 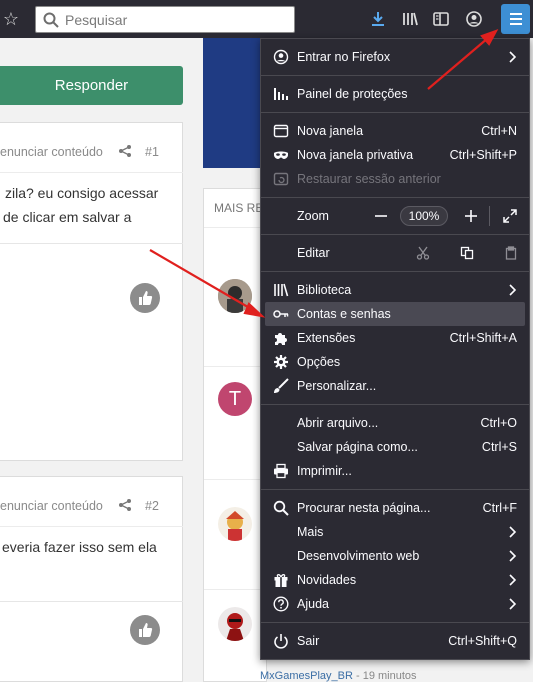 What do you see at coordinates (233, 103) in the screenshot?
I see `ad-banner` at bounding box center [233, 103].